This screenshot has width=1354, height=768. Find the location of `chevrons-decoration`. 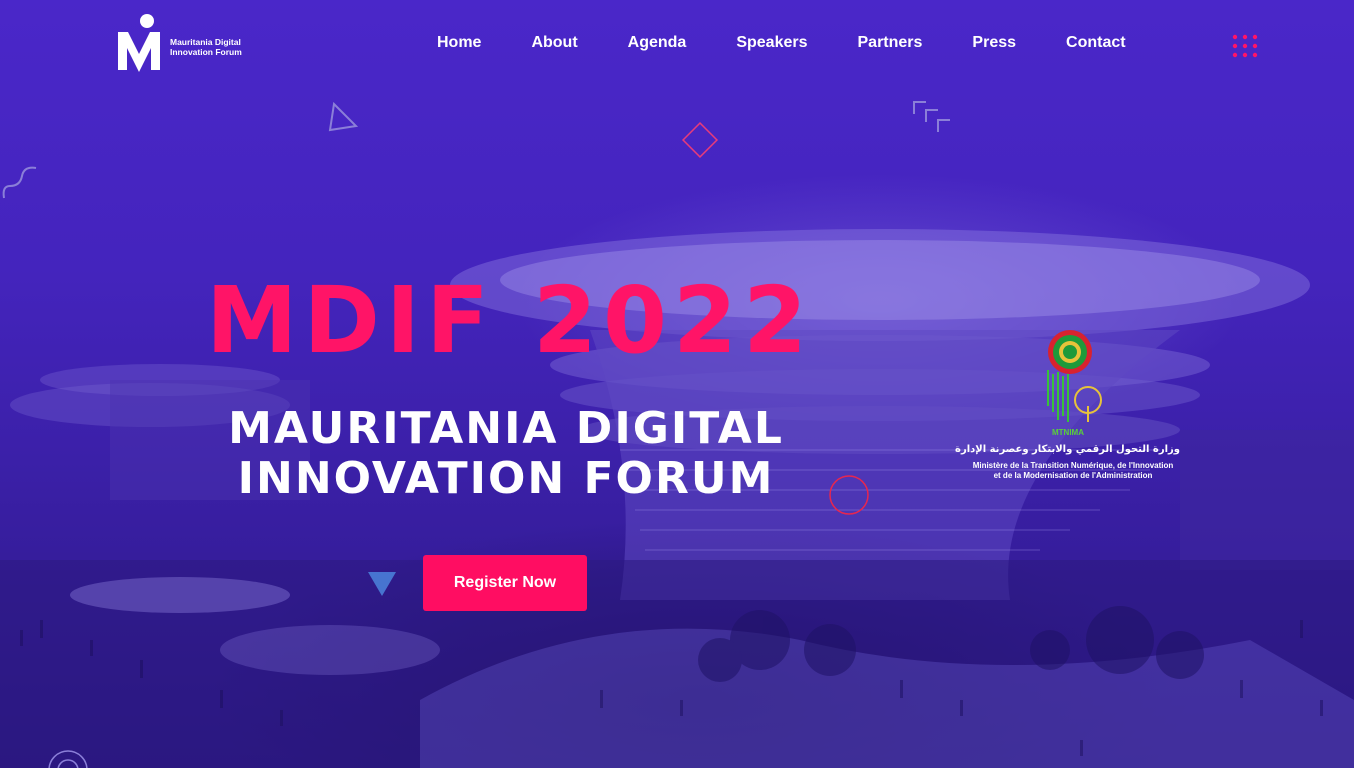

chevrons-decoration is located at coordinates (931, 116).